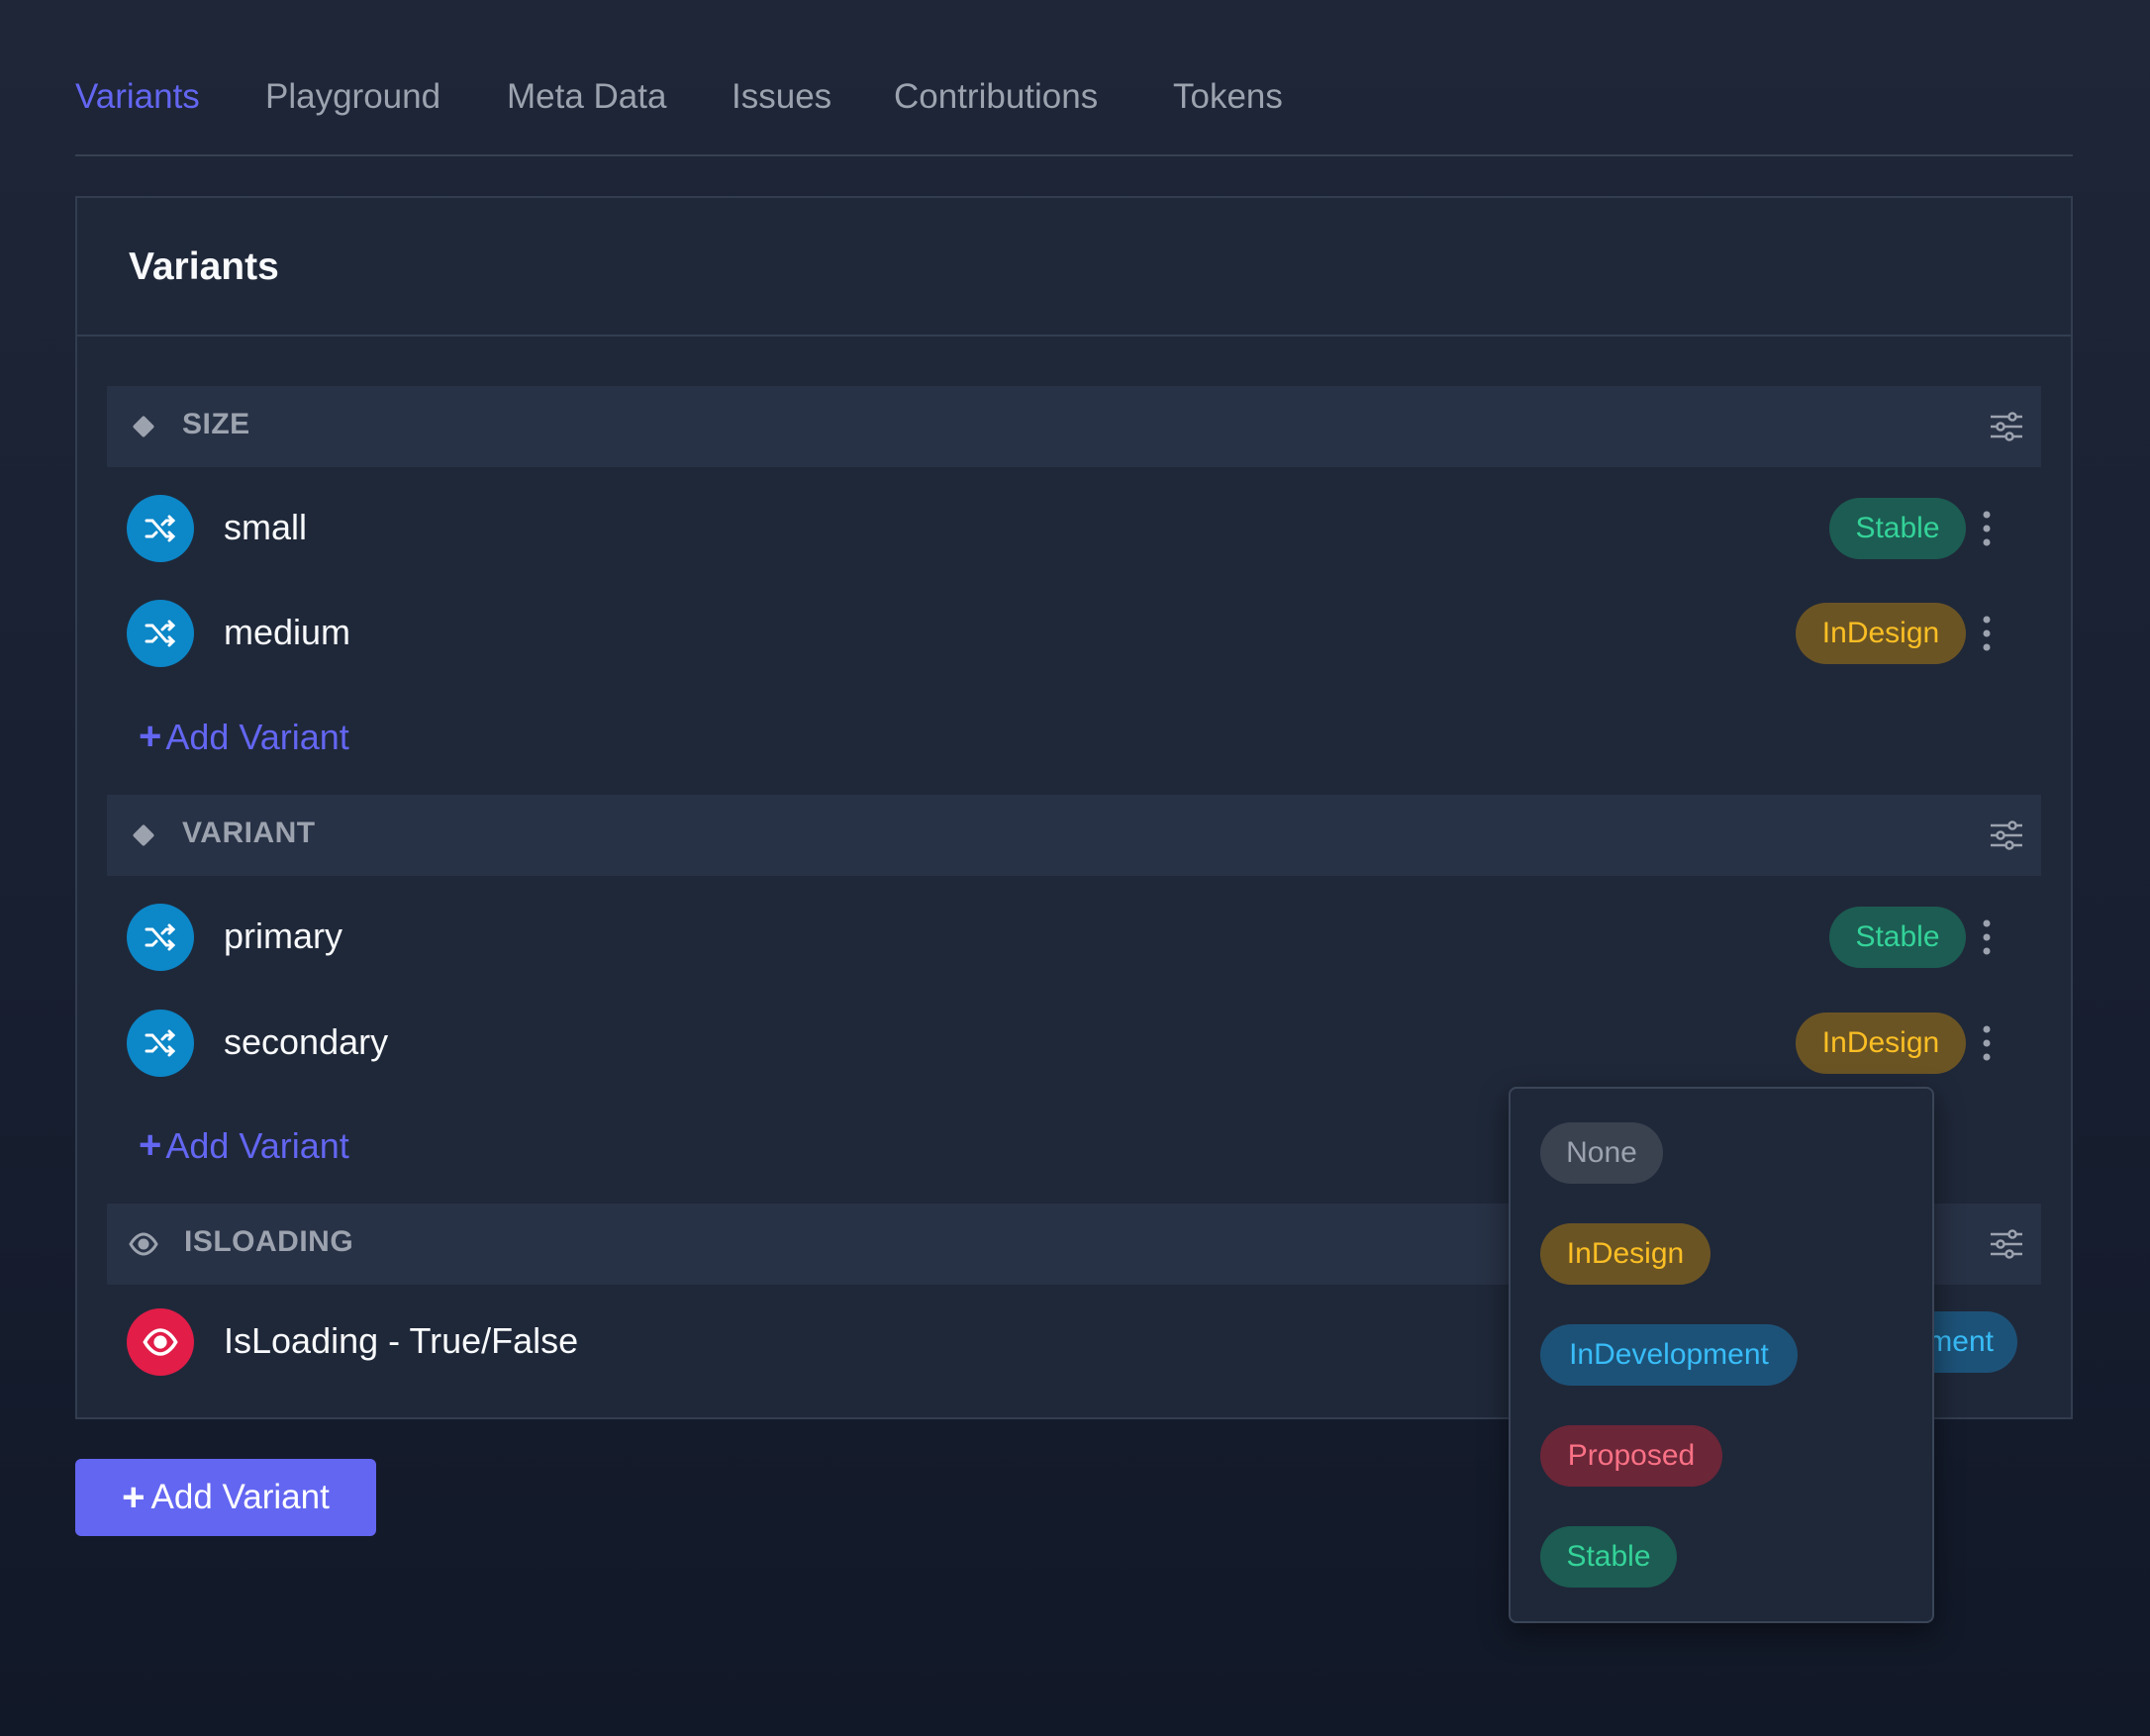 The width and height of the screenshot is (2150, 1736). Describe the element at coordinates (1074, 1043) in the screenshot. I see `variant-row: secondary InDesign` at that location.